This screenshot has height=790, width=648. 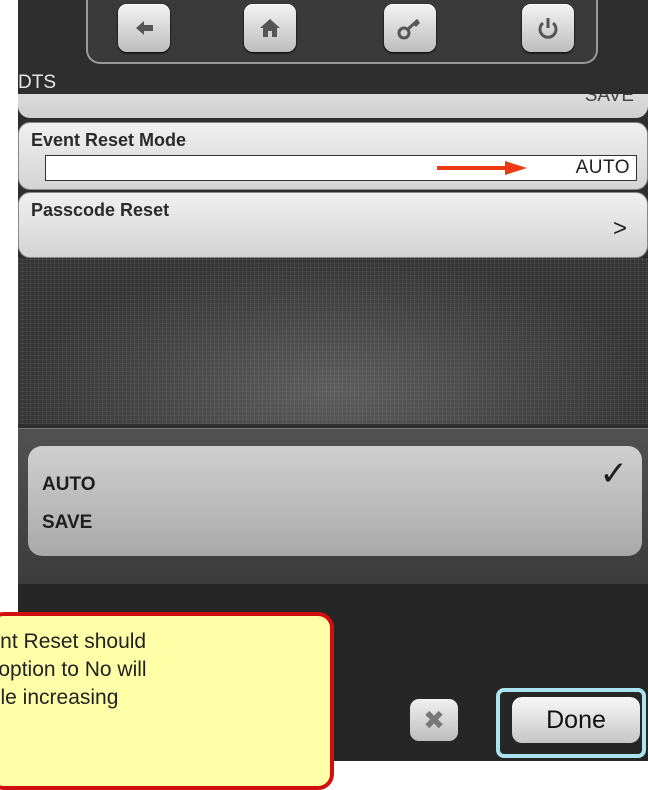 What do you see at coordinates (68, 485) in the screenshot?
I see `picker-option-auto: AUTO` at bounding box center [68, 485].